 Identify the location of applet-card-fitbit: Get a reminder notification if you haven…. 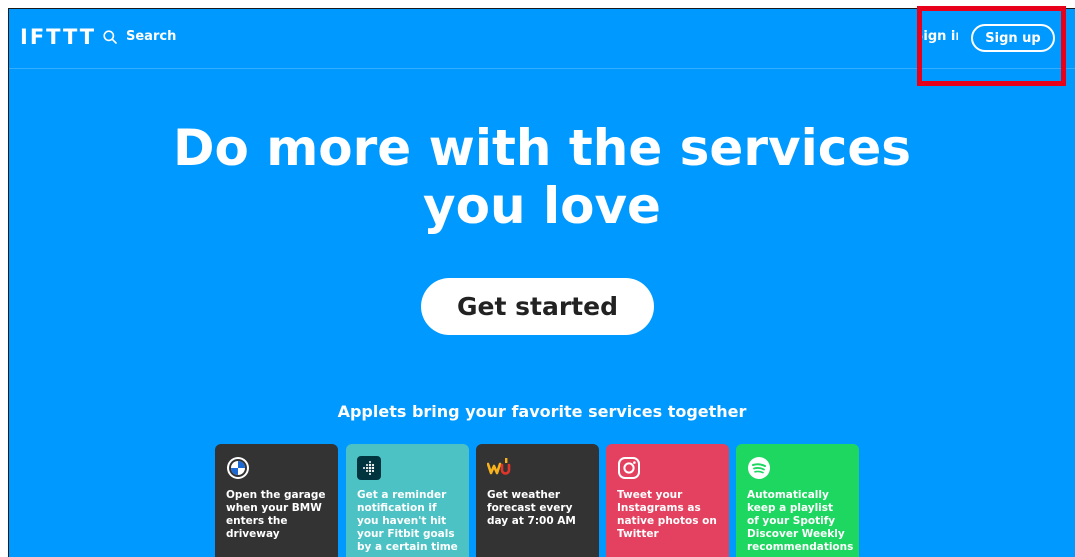
(407, 500).